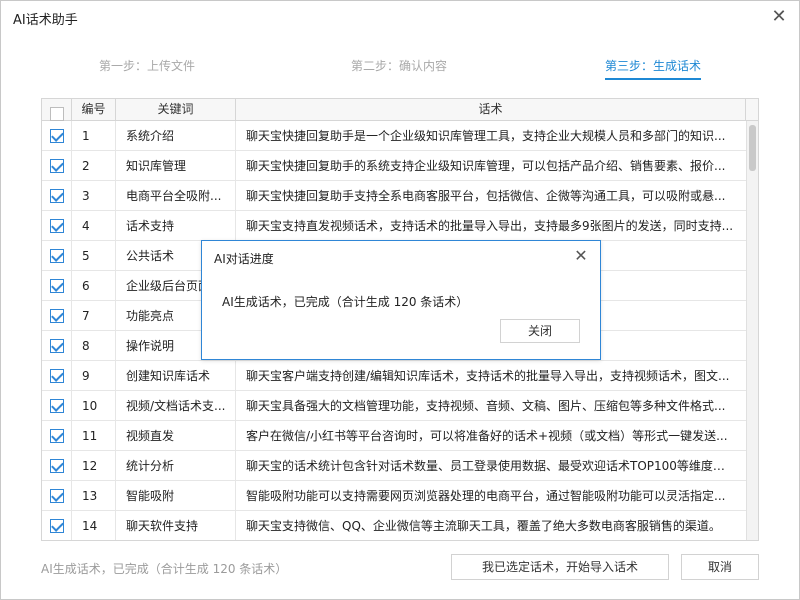  I want to click on table-header: 编号 关键词 话术, so click(400, 110).